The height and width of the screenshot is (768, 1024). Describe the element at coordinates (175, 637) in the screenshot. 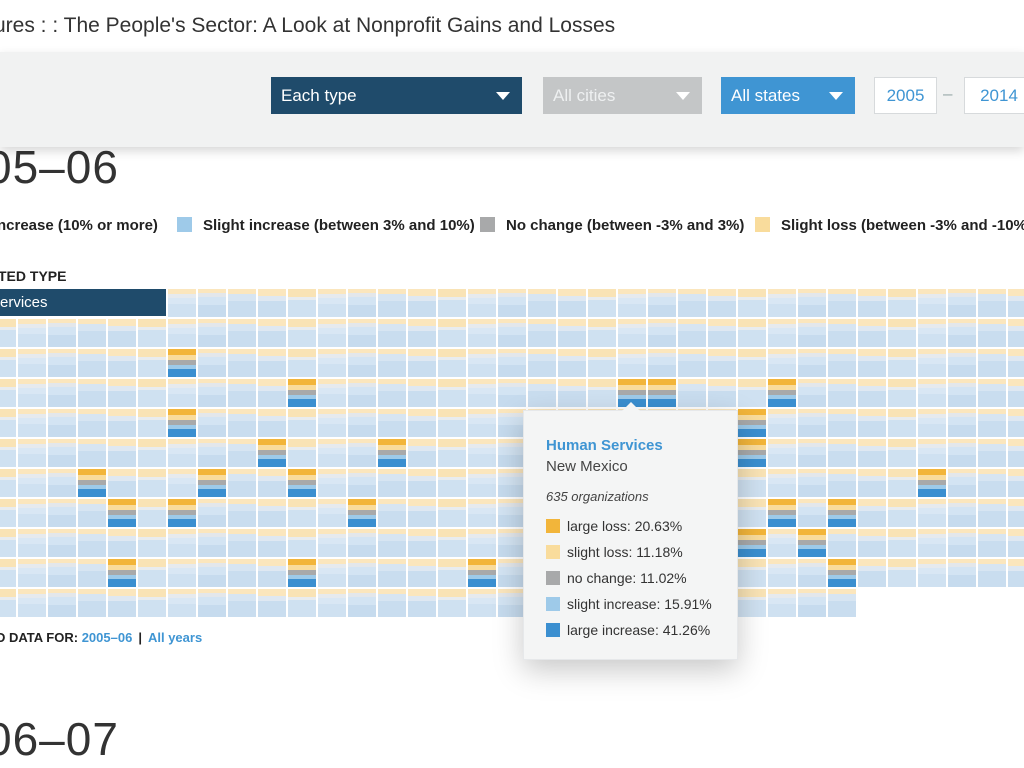

I see `download-all-years-link: All years` at that location.